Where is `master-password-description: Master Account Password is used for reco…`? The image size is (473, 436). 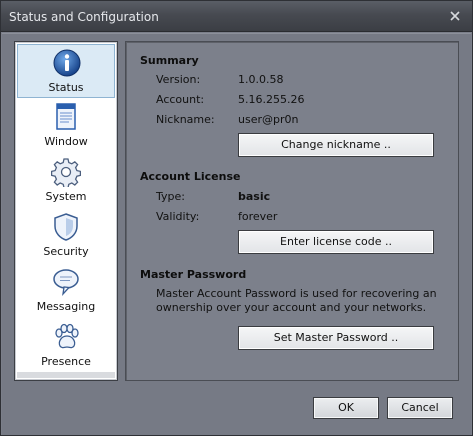 master-password-description: Master Account Password is used for reco… is located at coordinates (296, 300).